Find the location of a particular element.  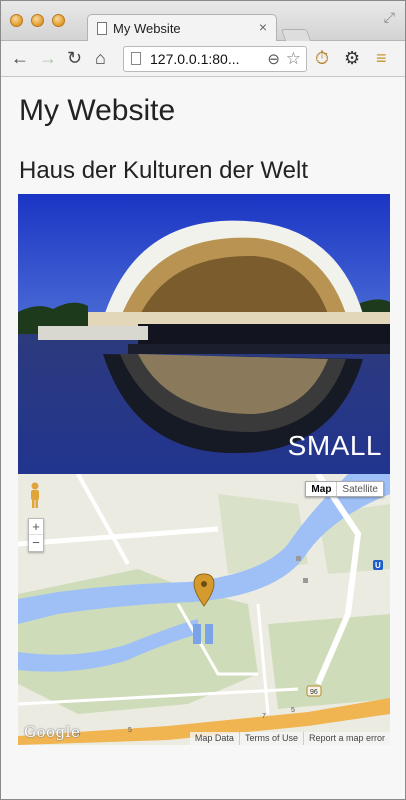

close-window-button is located at coordinates (16, 20).